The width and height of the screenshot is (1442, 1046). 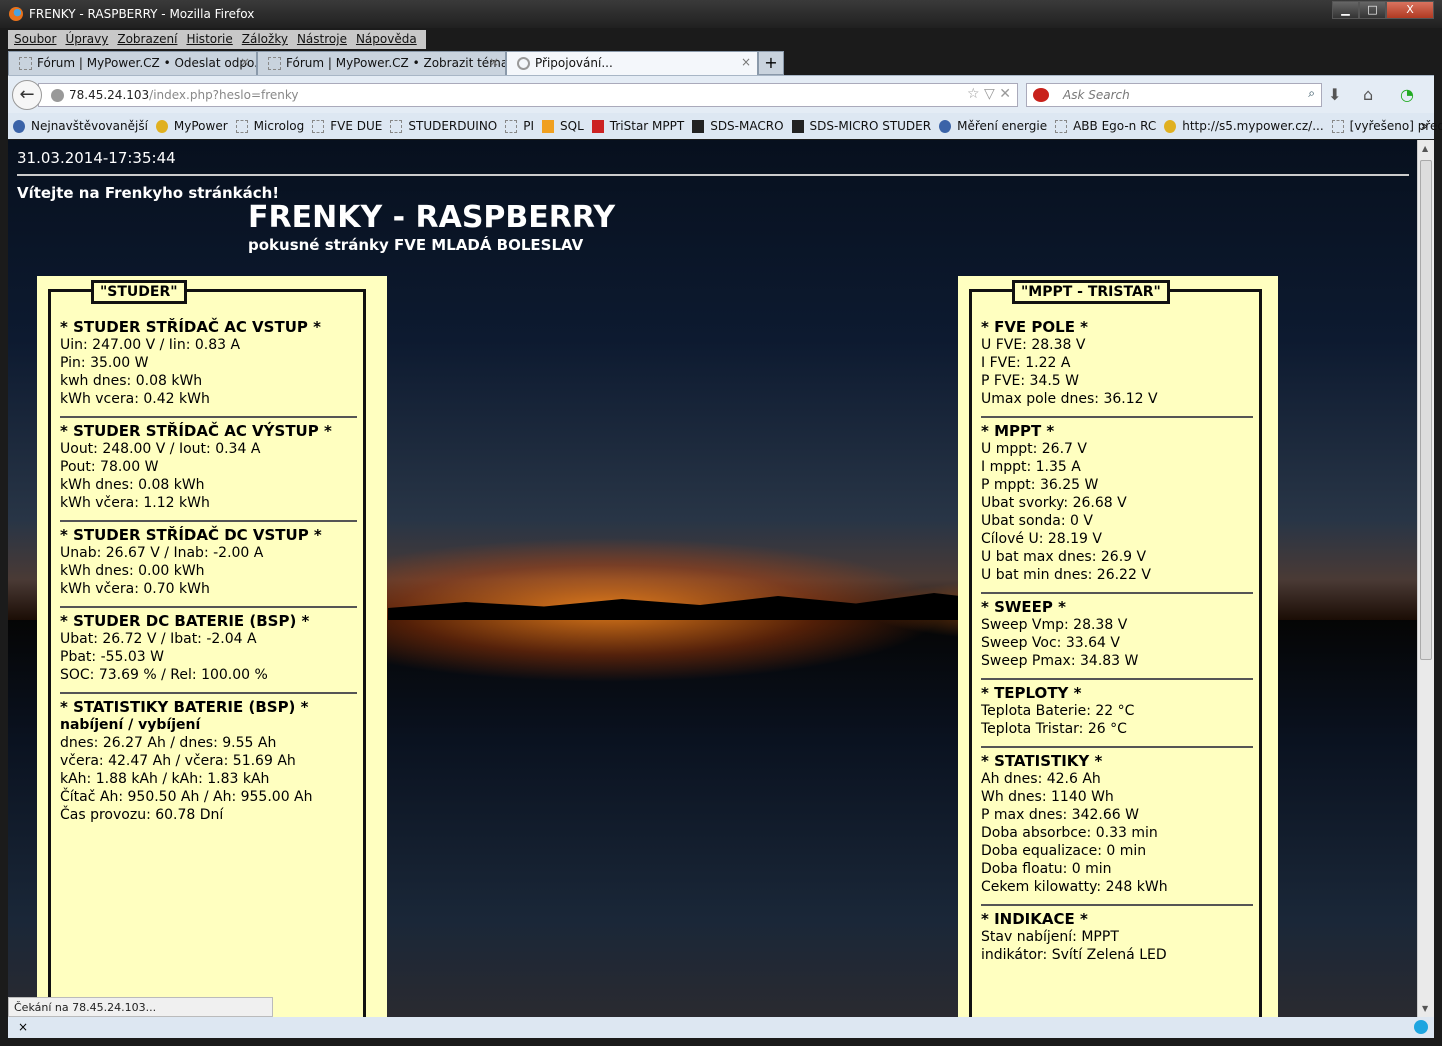 I want to click on loading-icon, so click(x=523, y=63).